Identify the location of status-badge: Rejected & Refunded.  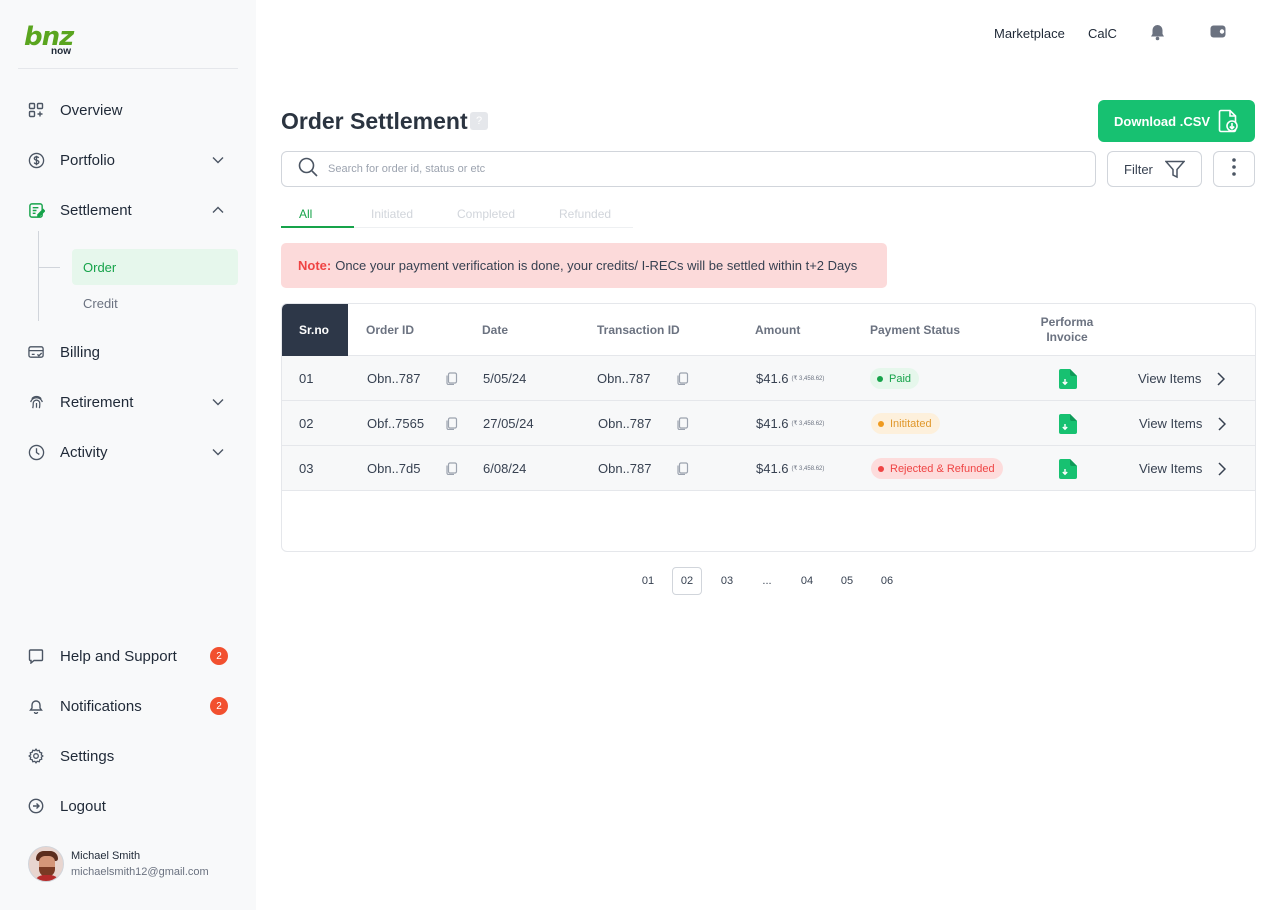
(937, 468).